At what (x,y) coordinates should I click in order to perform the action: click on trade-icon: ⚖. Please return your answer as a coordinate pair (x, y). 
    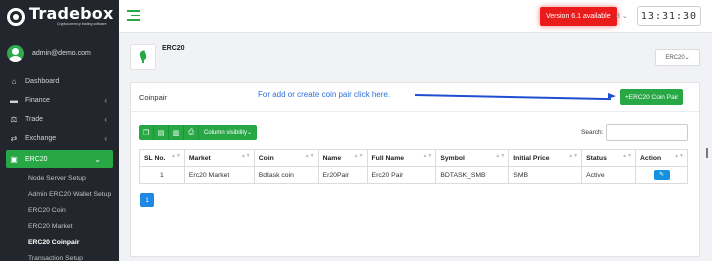
    Looking at the image, I should click on (14, 119).